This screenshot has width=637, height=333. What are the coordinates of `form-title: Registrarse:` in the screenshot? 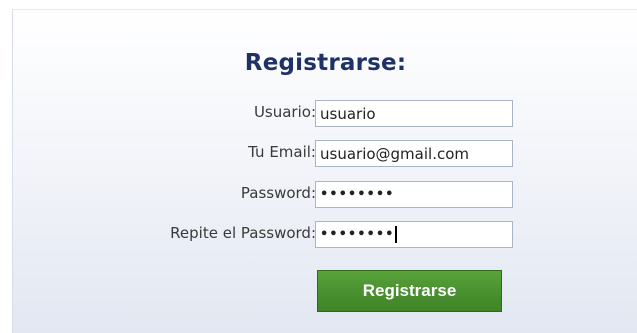 It's located at (325, 63).